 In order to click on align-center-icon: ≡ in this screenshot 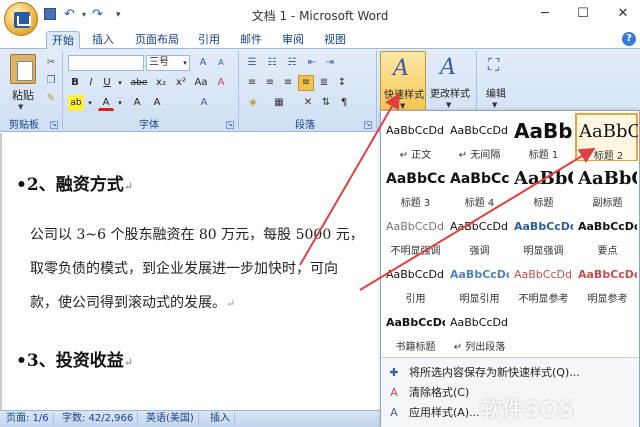, I will do `click(270, 83)`.